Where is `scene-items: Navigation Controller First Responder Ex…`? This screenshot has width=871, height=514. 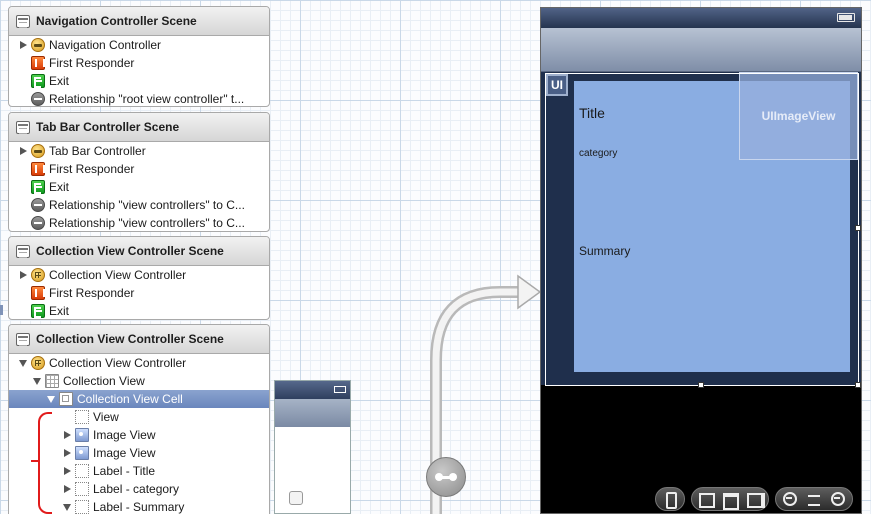
scene-items: Navigation Controller First Responder Ex… is located at coordinates (139, 71).